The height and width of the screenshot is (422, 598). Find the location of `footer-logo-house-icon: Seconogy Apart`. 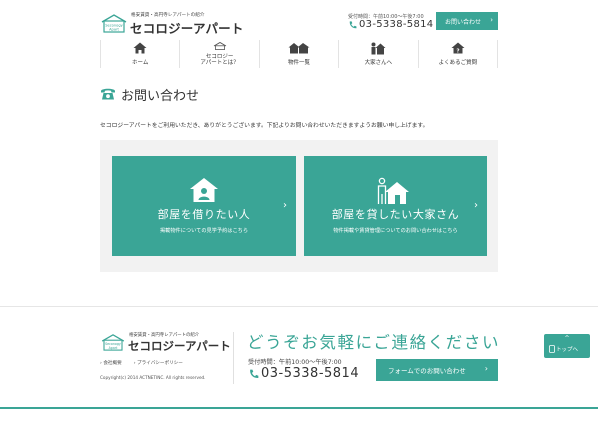

footer-logo-house-icon: Seconogy Apart is located at coordinates (113, 342).